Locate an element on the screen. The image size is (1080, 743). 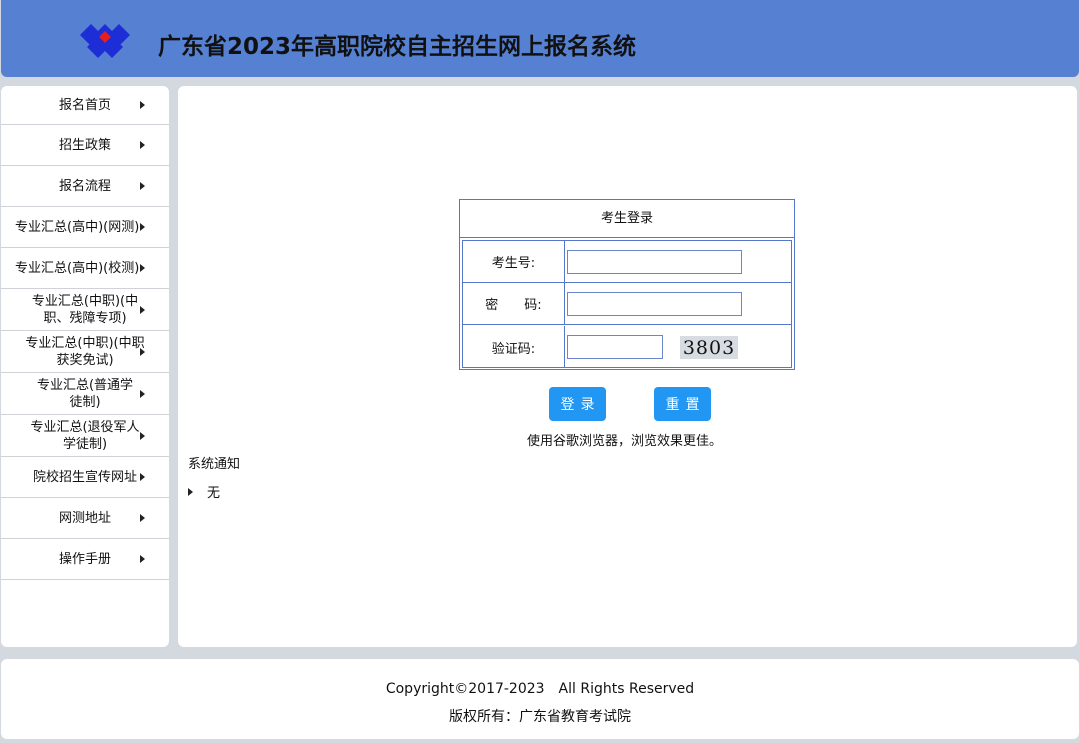
sidebar-item-label: 专业汇总(高中)(网测) is located at coordinates (77, 227).